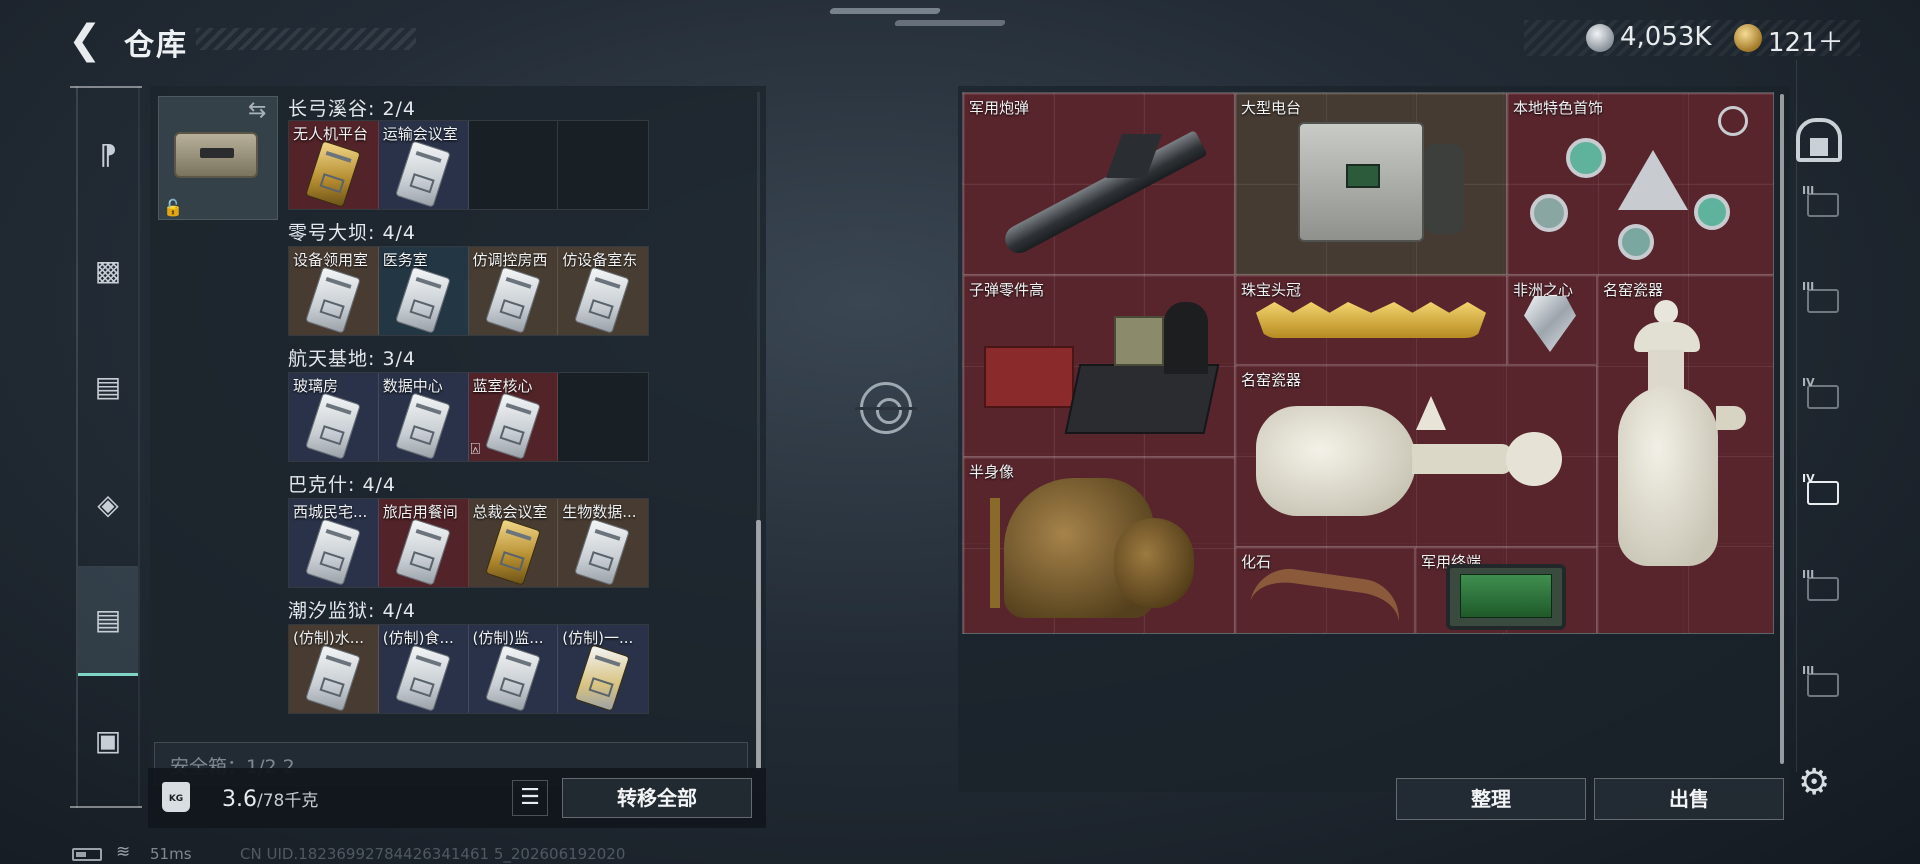  I want to click on keycard-slot: 数据中心, so click(423, 417).